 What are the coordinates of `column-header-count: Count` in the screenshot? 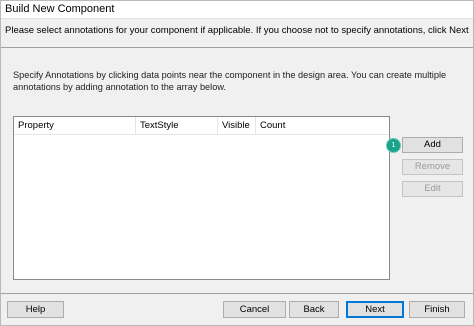 It's located at (276, 126).